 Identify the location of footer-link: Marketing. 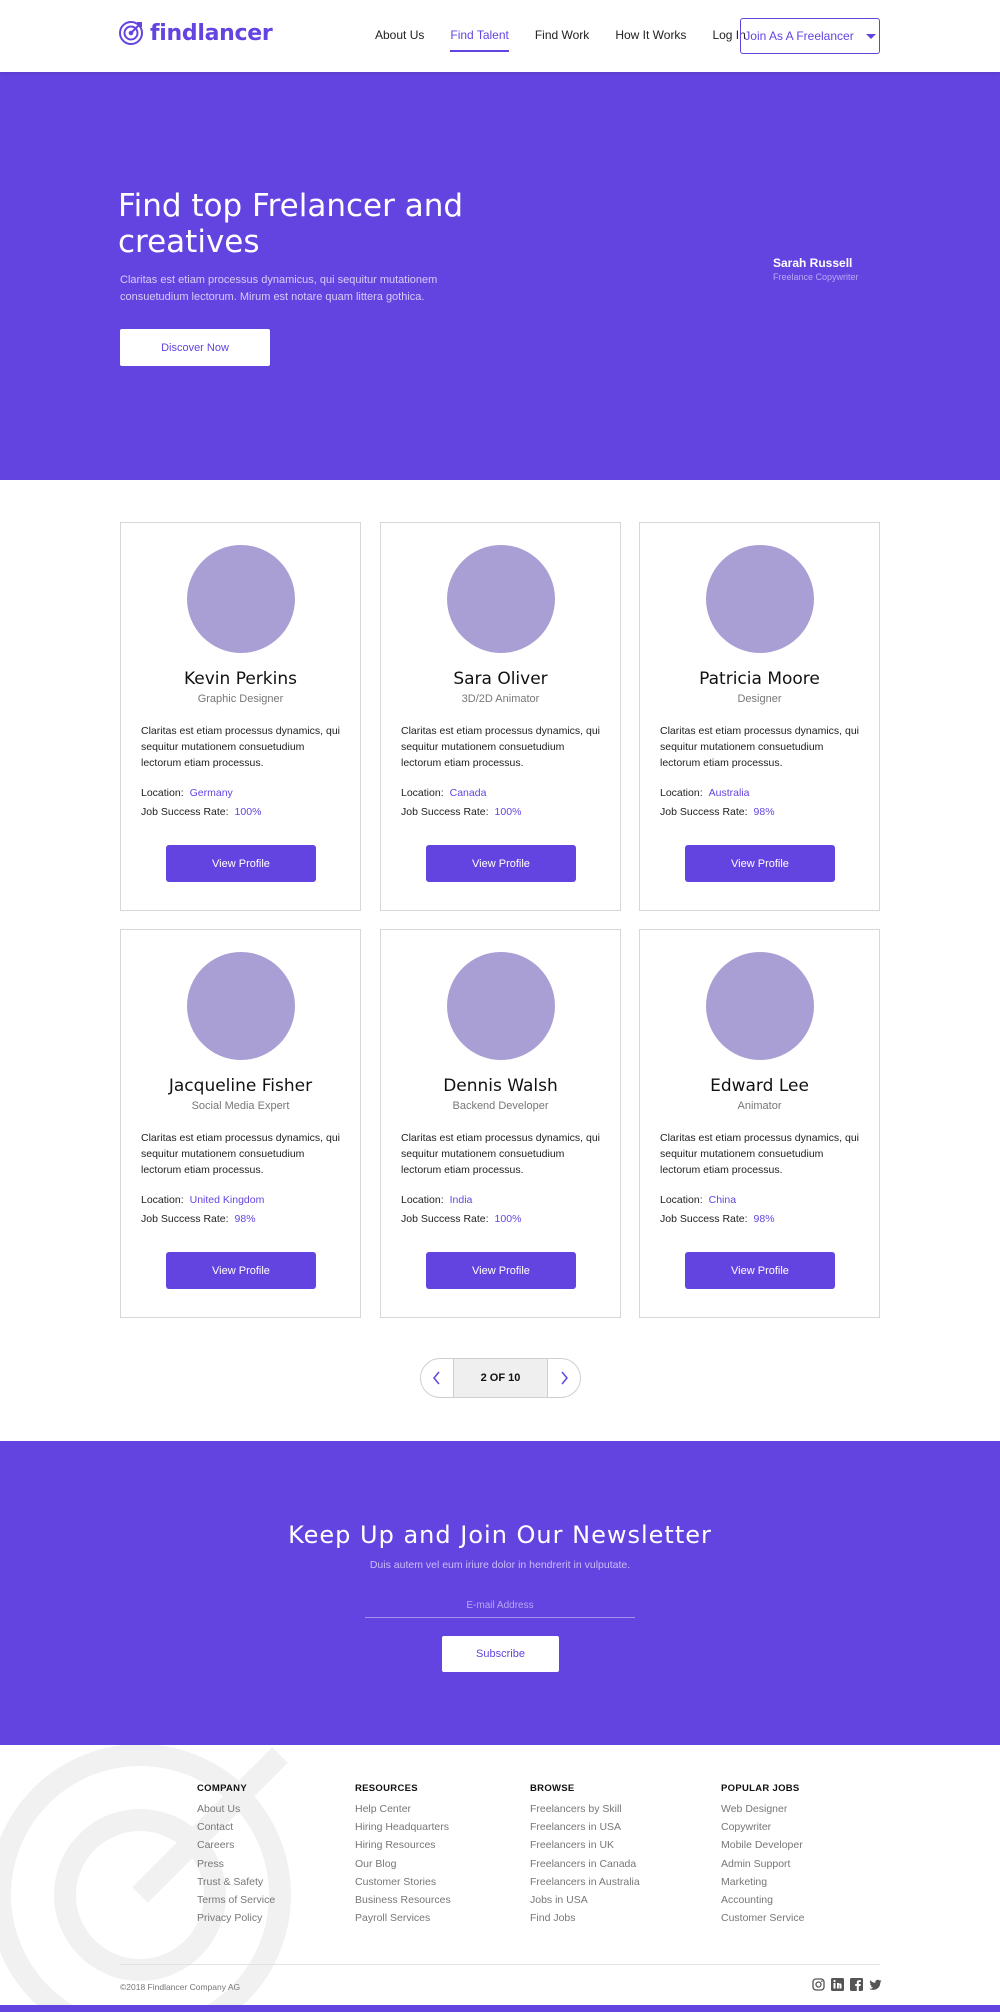
(762, 1882).